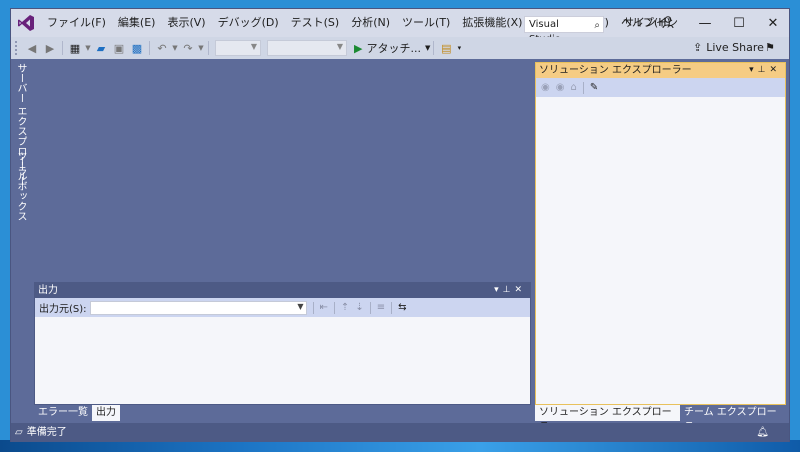 This screenshot has width=800, height=452. I want to click on status-bar: ▱ 準備完了 🔔︎, so click(400, 432).